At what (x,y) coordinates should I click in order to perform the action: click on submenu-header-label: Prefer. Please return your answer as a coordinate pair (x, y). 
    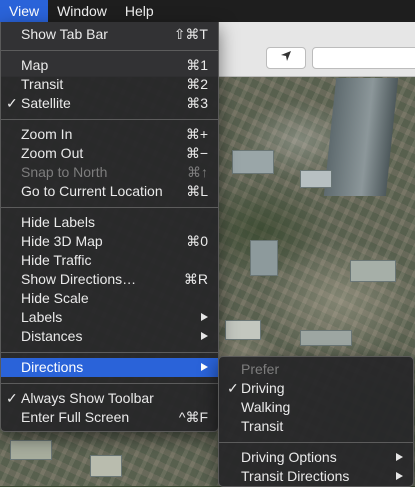
    Looking at the image, I should click on (260, 369).